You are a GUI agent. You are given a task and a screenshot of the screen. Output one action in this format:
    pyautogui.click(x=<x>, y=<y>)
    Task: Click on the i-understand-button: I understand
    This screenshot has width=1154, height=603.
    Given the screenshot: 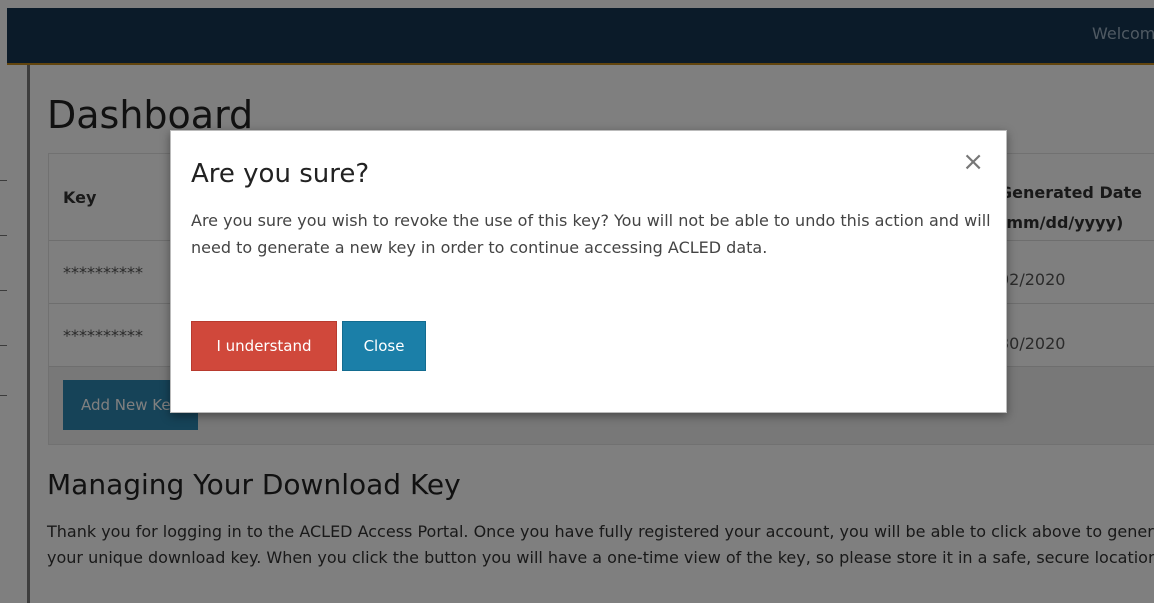 What is the action you would take?
    pyautogui.click(x=264, y=346)
    